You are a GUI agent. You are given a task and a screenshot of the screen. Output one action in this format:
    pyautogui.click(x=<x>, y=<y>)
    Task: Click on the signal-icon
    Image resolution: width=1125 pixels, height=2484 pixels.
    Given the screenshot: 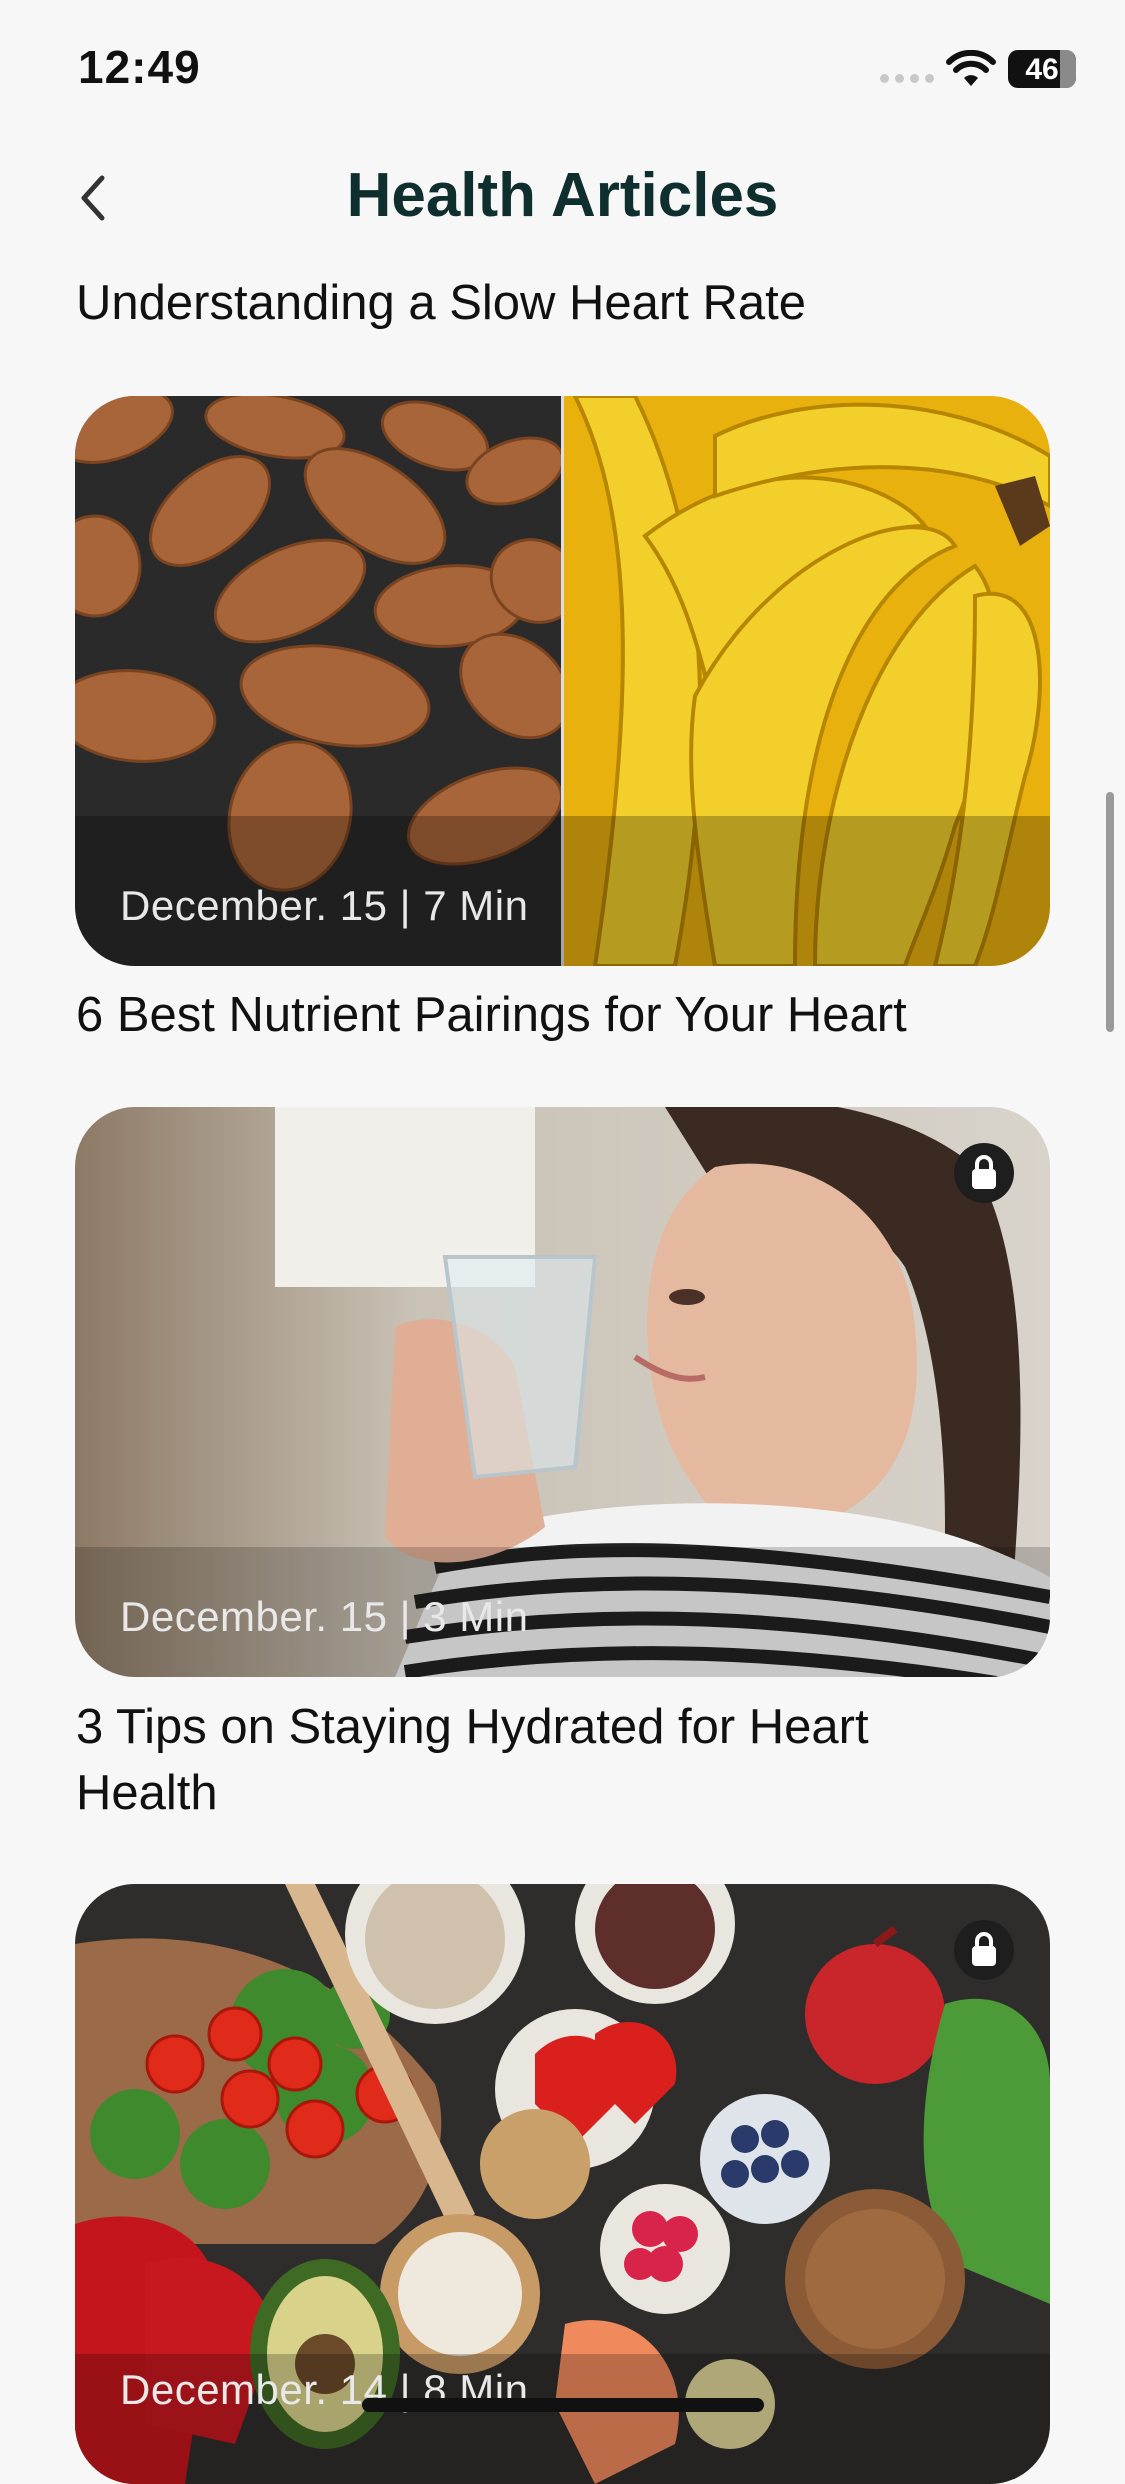 What is the action you would take?
    pyautogui.click(x=907, y=78)
    